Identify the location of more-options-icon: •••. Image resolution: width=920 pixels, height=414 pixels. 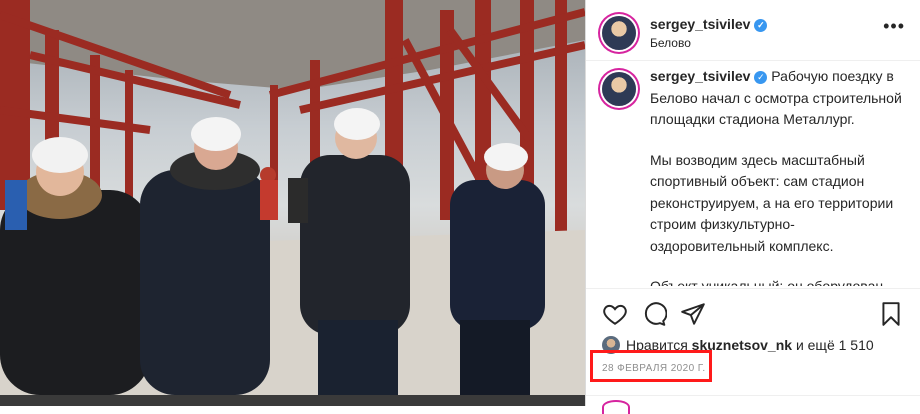
(894, 26).